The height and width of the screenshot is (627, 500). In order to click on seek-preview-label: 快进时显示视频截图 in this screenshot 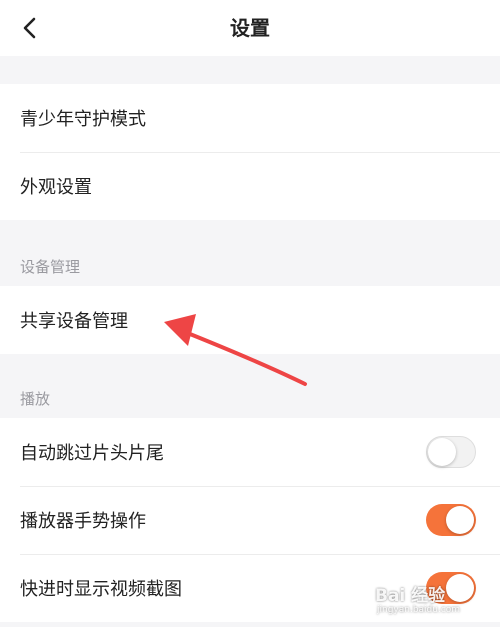, I will do `click(101, 589)`.